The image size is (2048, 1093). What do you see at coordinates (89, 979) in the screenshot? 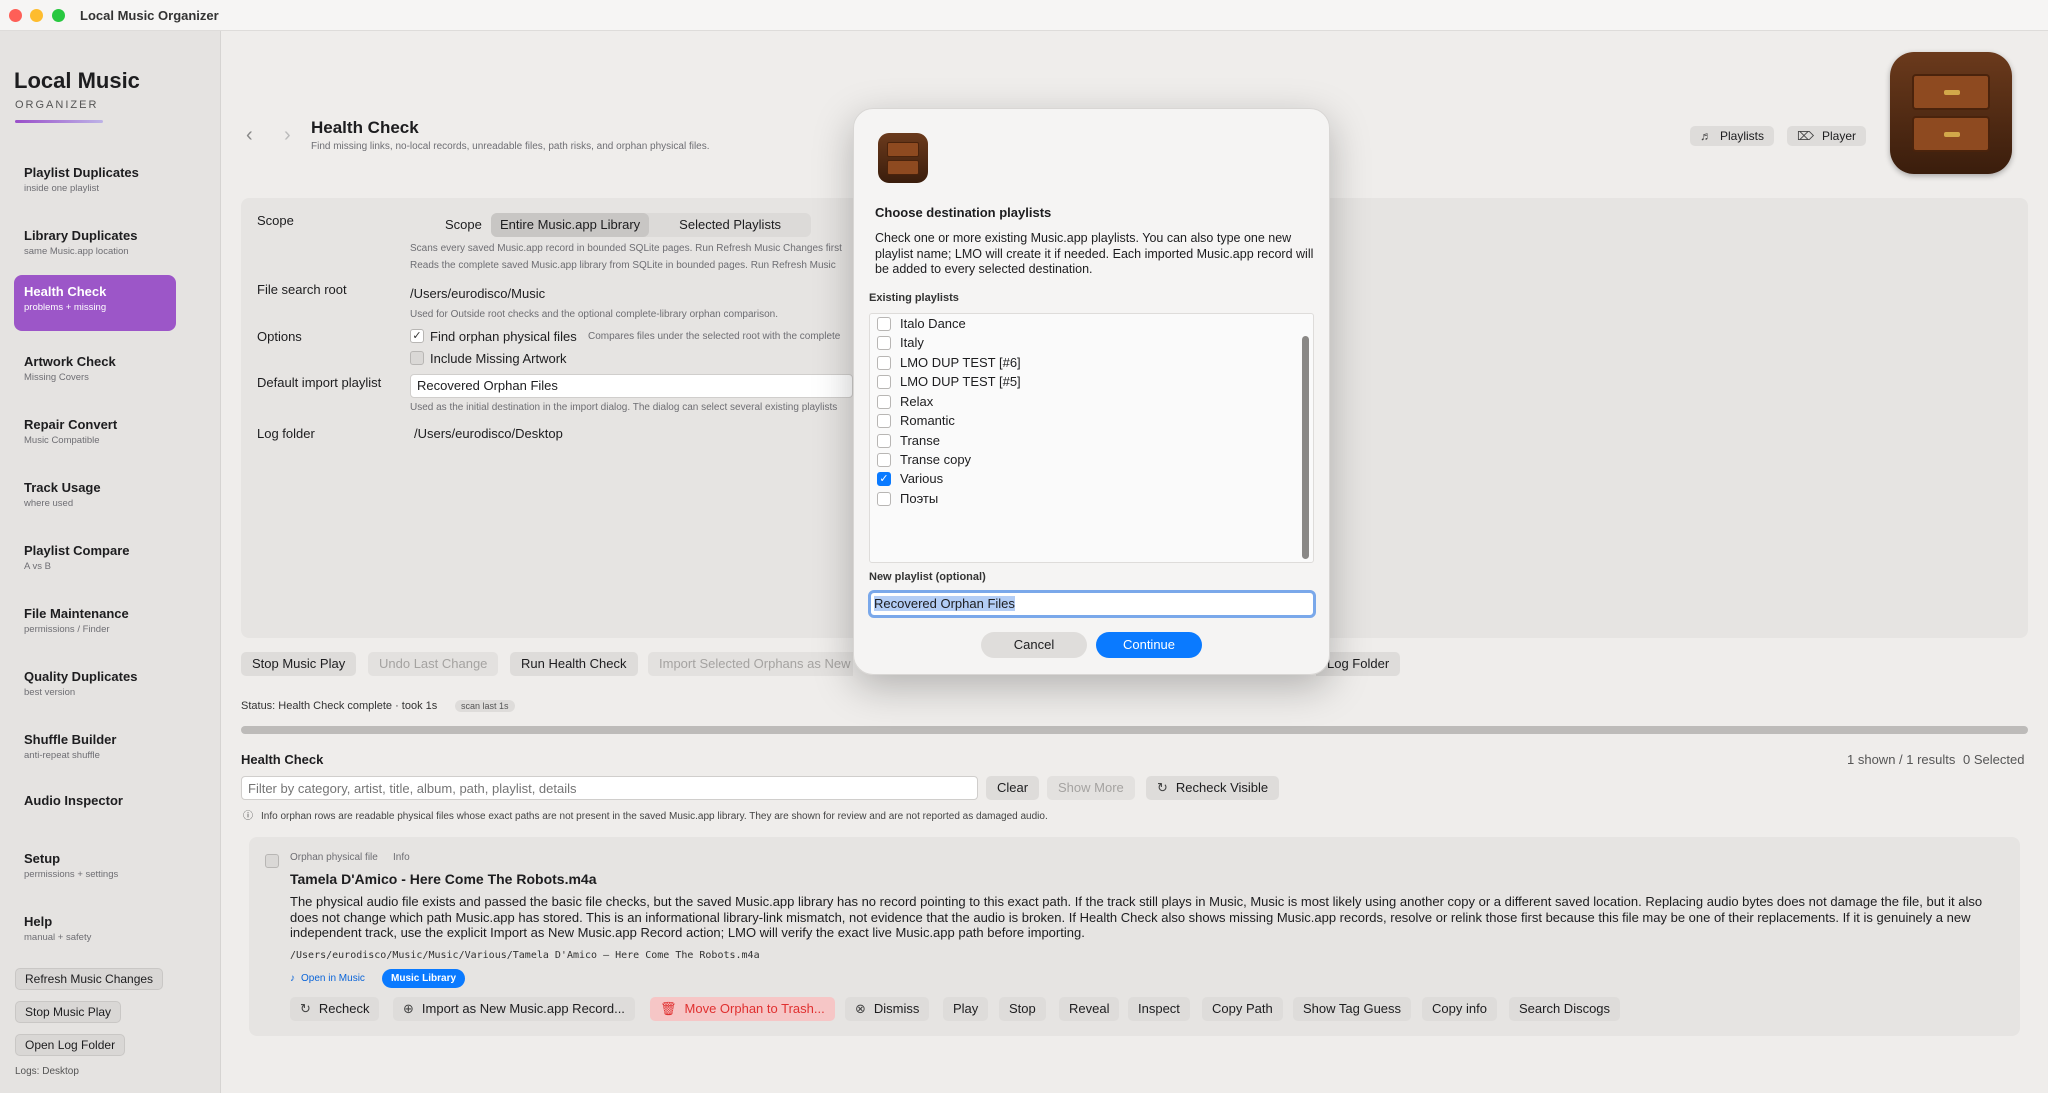
I see `refresh-music-changes-button: Refresh Music Changes` at bounding box center [89, 979].